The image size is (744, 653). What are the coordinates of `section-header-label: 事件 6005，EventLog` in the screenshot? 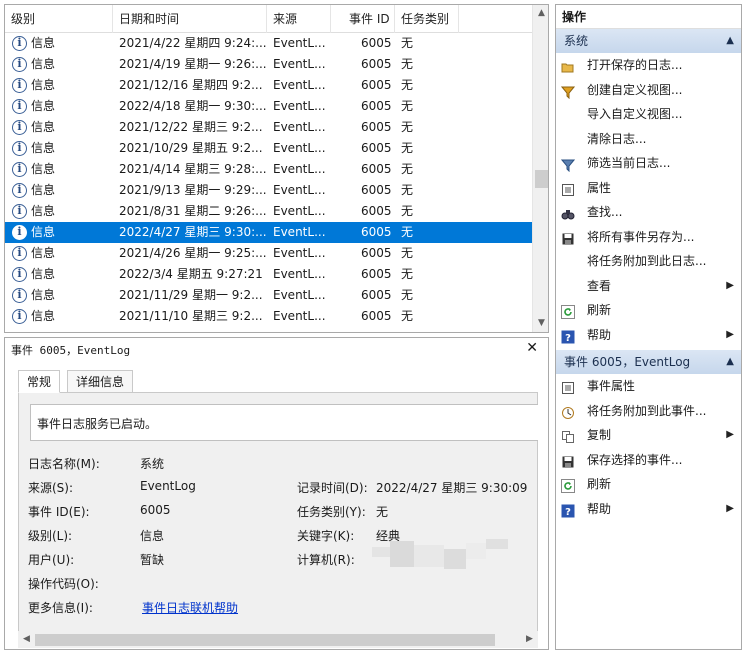 It's located at (627, 362).